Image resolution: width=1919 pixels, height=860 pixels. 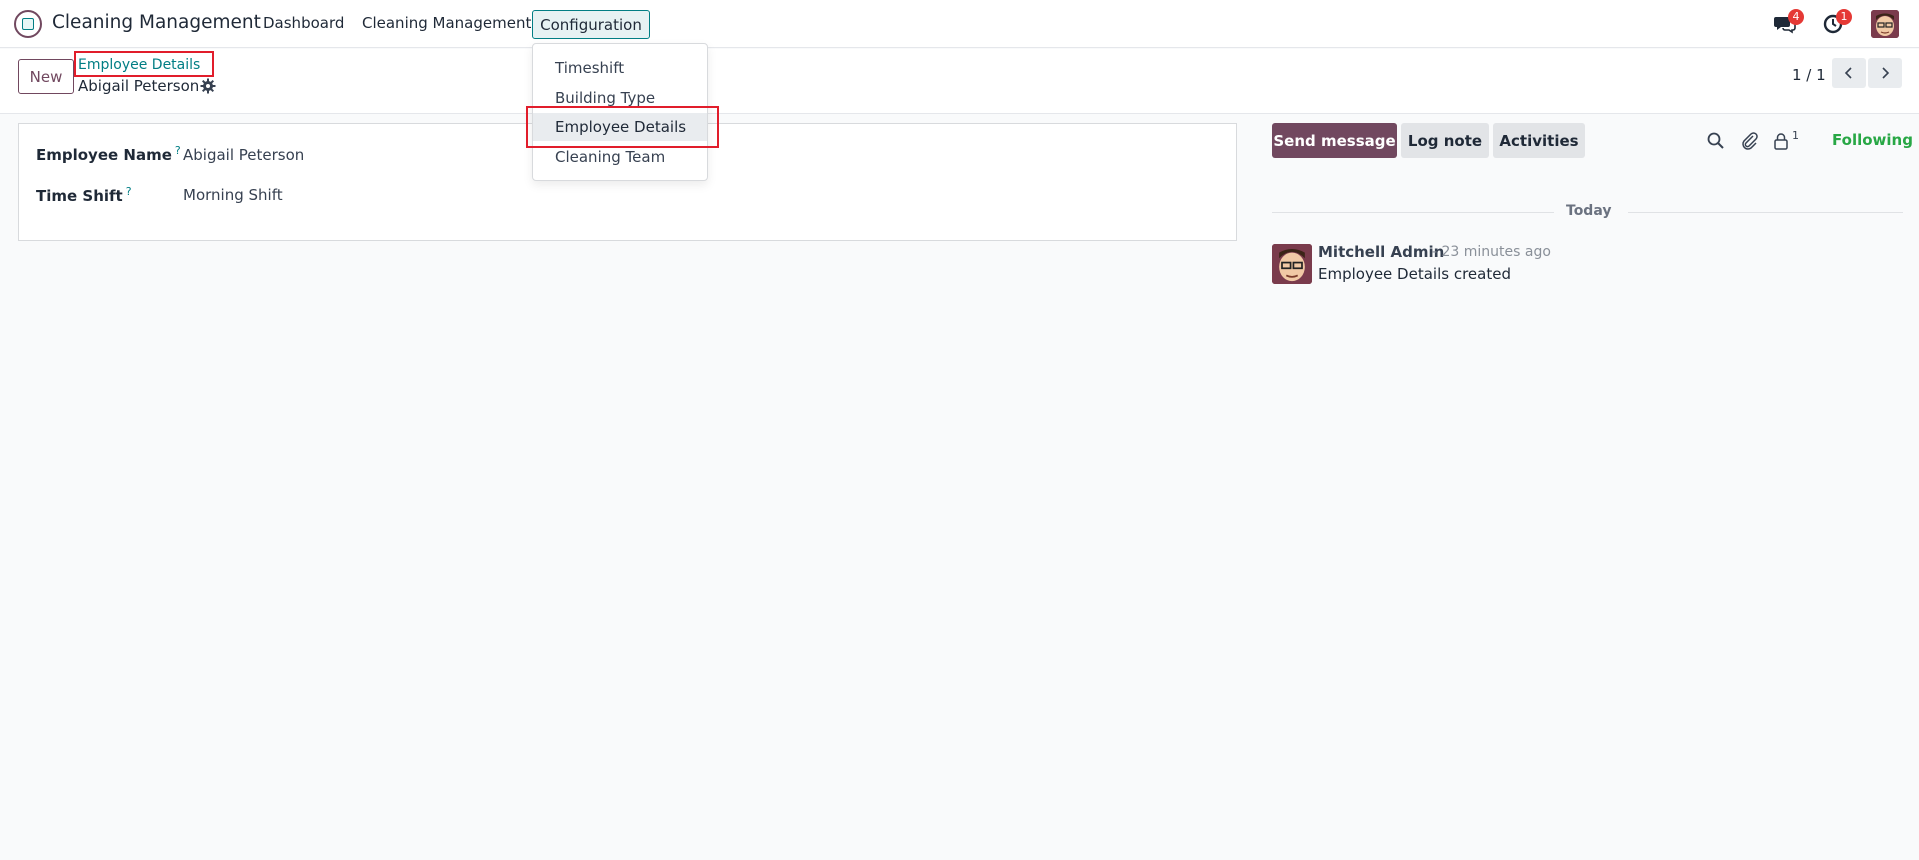 I want to click on menu-configuration: Configuration, so click(x=591, y=24).